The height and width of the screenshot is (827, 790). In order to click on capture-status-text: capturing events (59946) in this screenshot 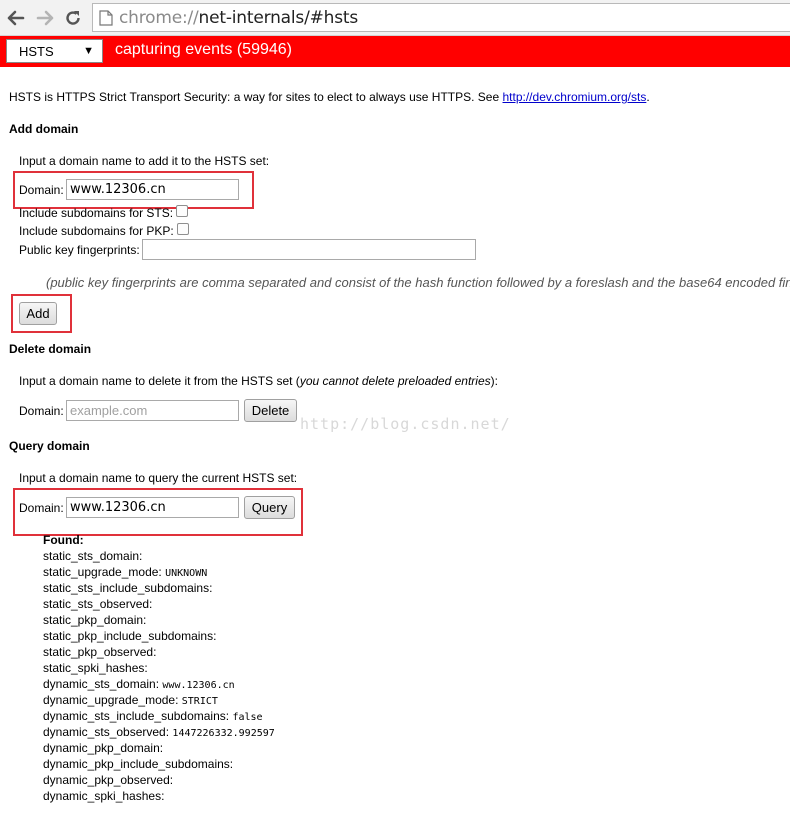, I will do `click(203, 49)`.